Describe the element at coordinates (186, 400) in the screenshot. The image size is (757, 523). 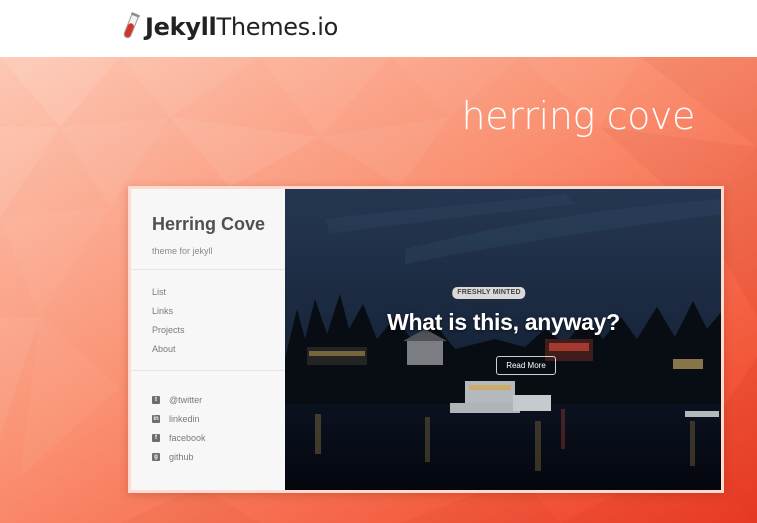
I see `social-label: @twitter` at that location.